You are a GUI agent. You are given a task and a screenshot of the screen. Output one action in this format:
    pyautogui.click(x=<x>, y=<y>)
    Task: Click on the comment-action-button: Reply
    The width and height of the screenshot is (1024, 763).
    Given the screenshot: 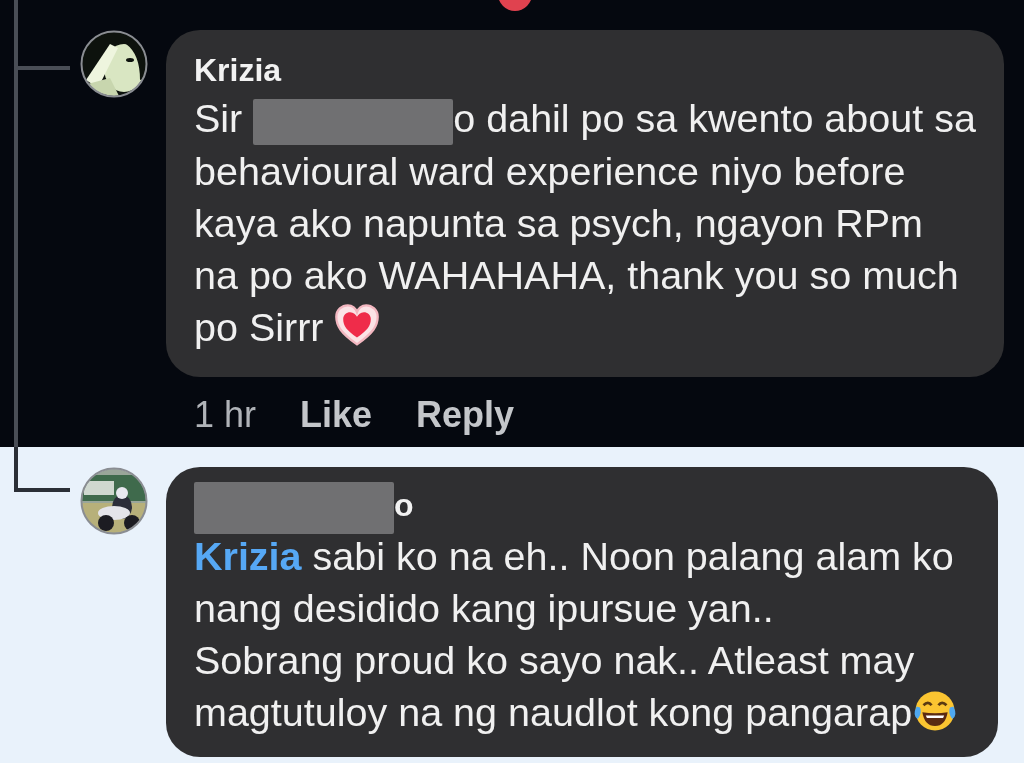 What is the action you would take?
    pyautogui.click(x=465, y=414)
    